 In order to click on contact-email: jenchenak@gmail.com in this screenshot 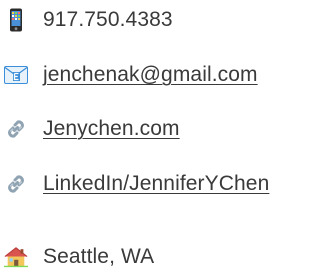, I will do `click(129, 75)`.